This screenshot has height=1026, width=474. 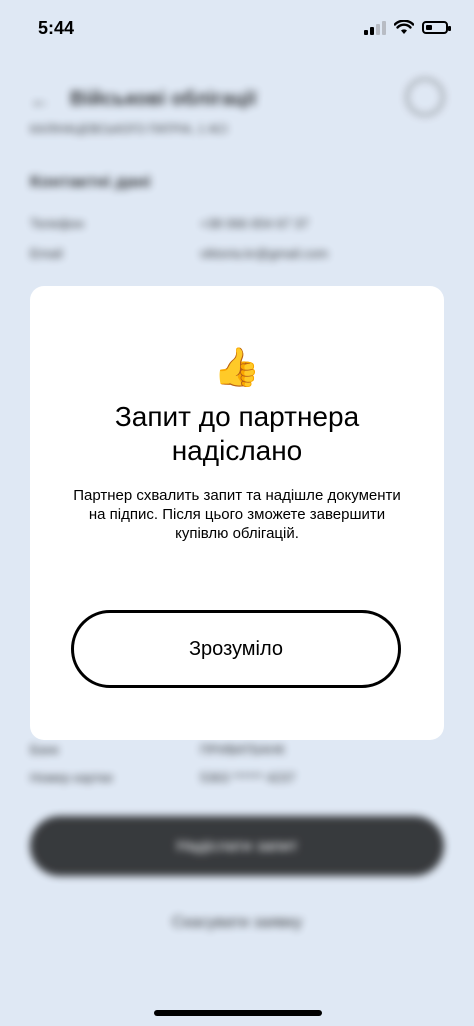 I want to click on understood-button: Зрозуміло, so click(x=236, y=649).